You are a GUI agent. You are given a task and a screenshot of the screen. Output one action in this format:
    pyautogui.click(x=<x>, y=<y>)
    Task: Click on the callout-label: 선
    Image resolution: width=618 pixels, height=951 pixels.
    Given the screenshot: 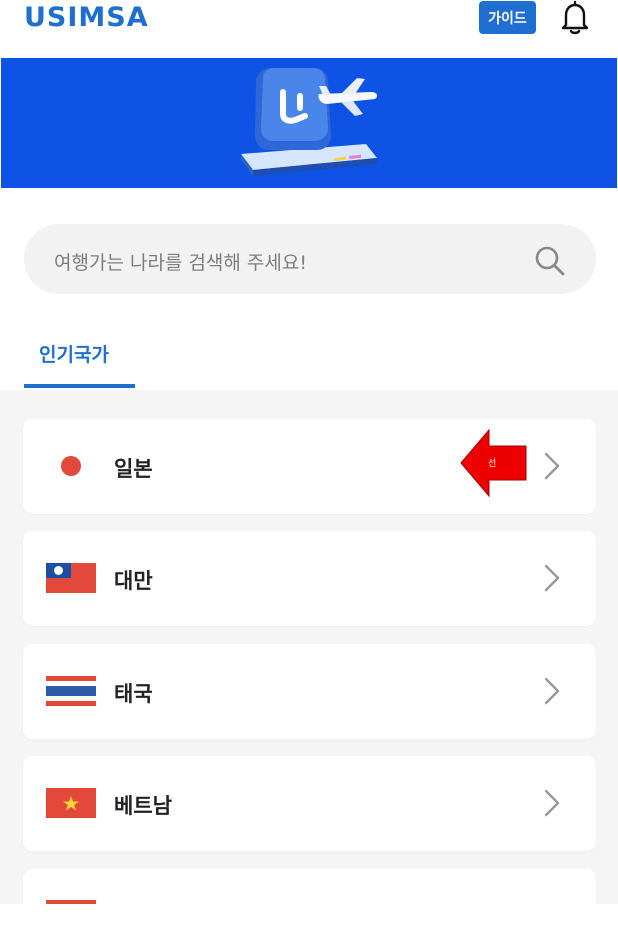 What is the action you would take?
    pyautogui.click(x=492, y=464)
    